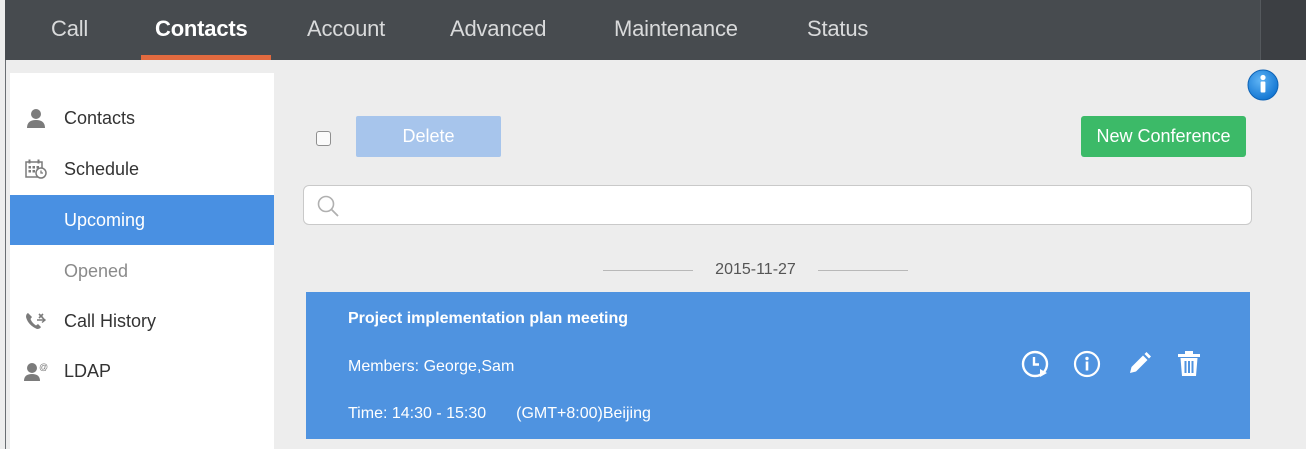  Describe the element at coordinates (36, 169) in the screenshot. I see `calendar-icon` at that location.